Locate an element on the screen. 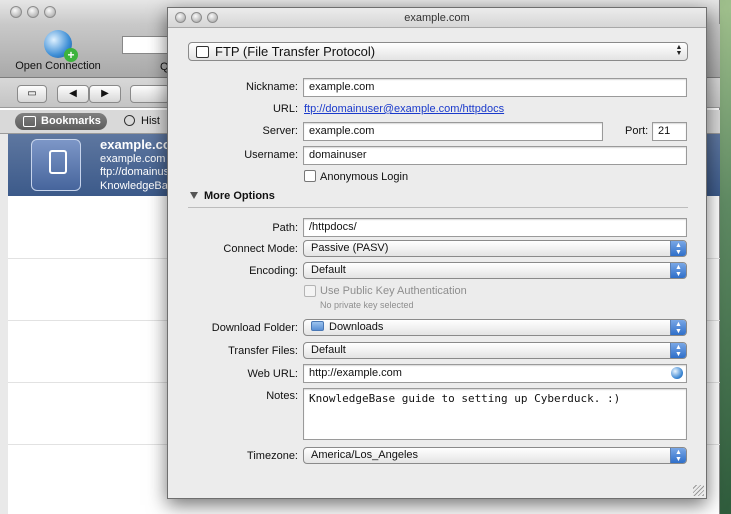 This screenshot has width=731, height=514. server-field: example.com is located at coordinates (453, 131).